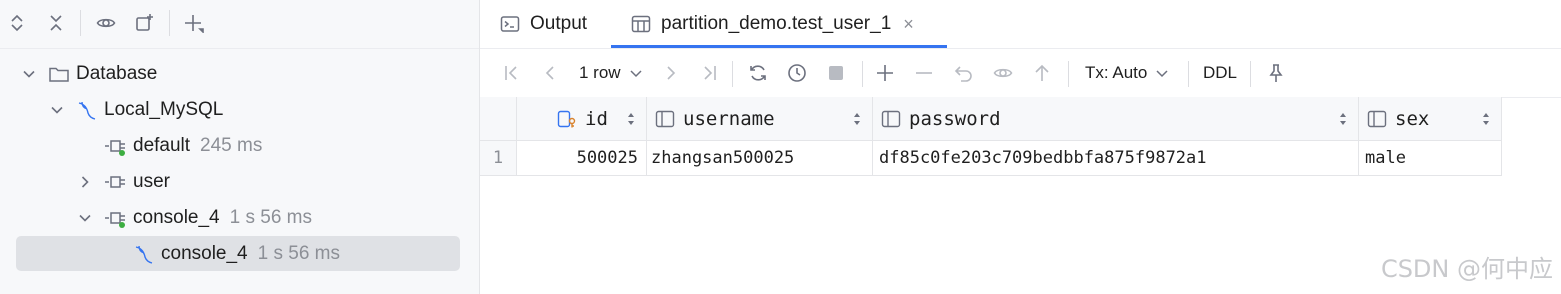 The width and height of the screenshot is (1561, 294). I want to click on history-clock-icon, so click(797, 73).